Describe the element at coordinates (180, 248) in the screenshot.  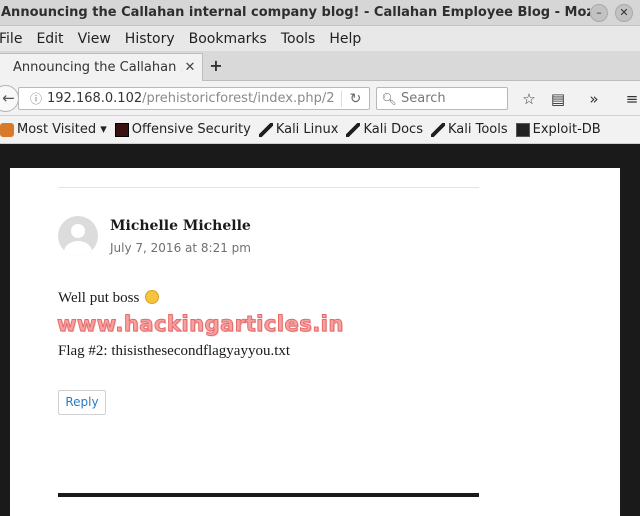
I see `comment-date: July 7, 2016 at 8:21 pm` at that location.